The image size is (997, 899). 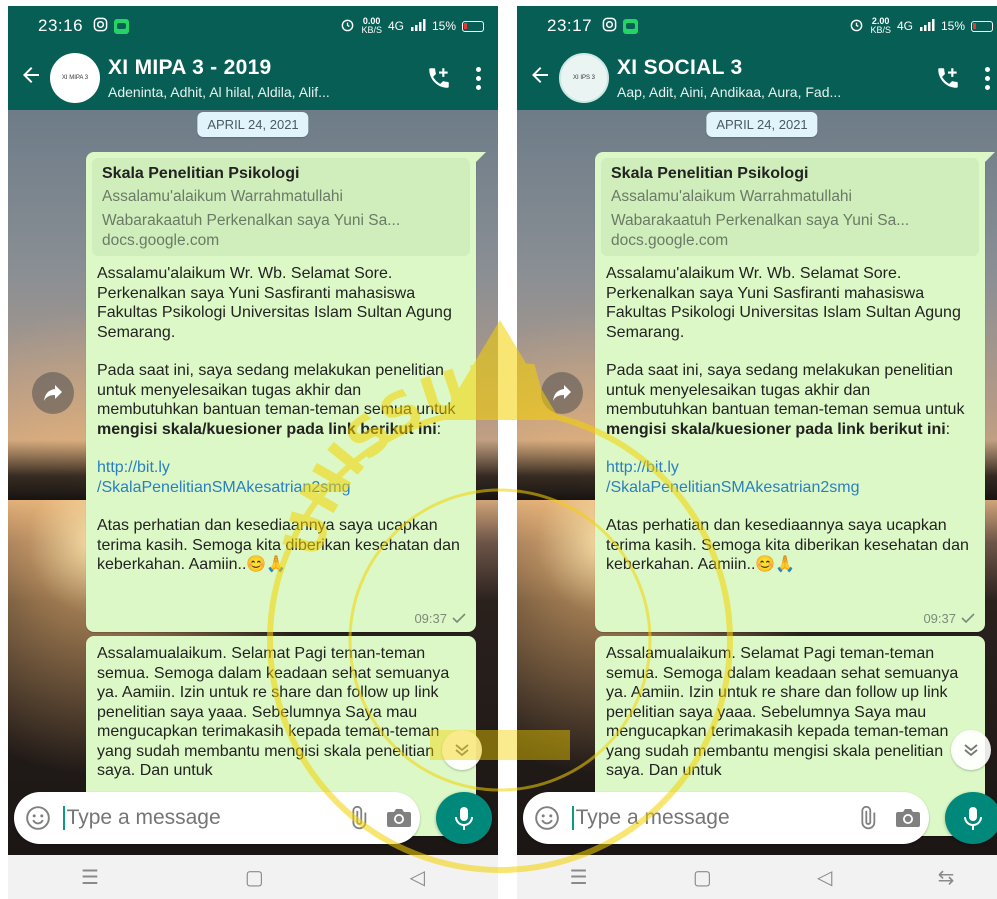 I want to click on system-nav-bar: ☰ ▢ ◁, so click(x=253, y=877).